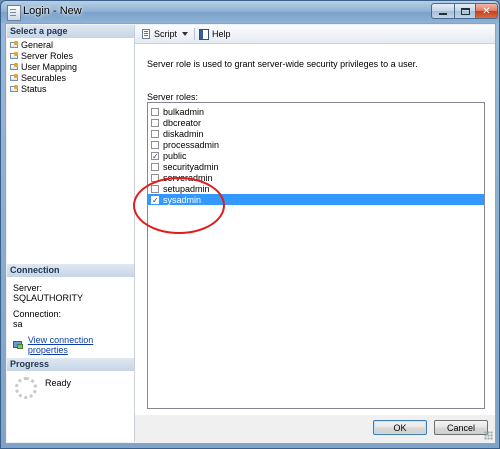 The image size is (500, 449). Describe the element at coordinates (70, 364) in the screenshot. I see `progress-header: Progress` at that location.